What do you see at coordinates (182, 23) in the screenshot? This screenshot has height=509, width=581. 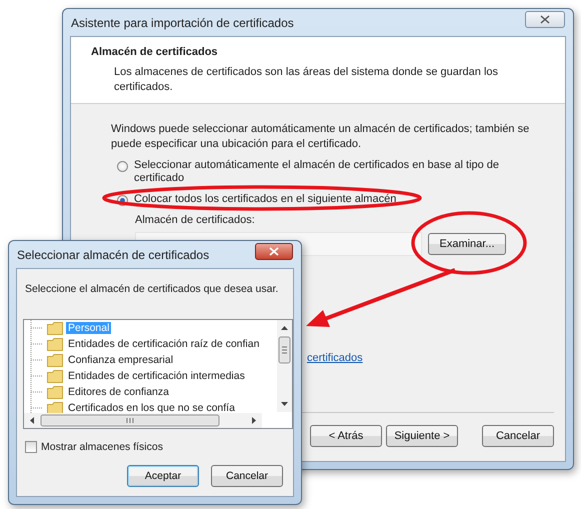 I see `window-title: Asistente para importación de certificados` at bounding box center [182, 23].